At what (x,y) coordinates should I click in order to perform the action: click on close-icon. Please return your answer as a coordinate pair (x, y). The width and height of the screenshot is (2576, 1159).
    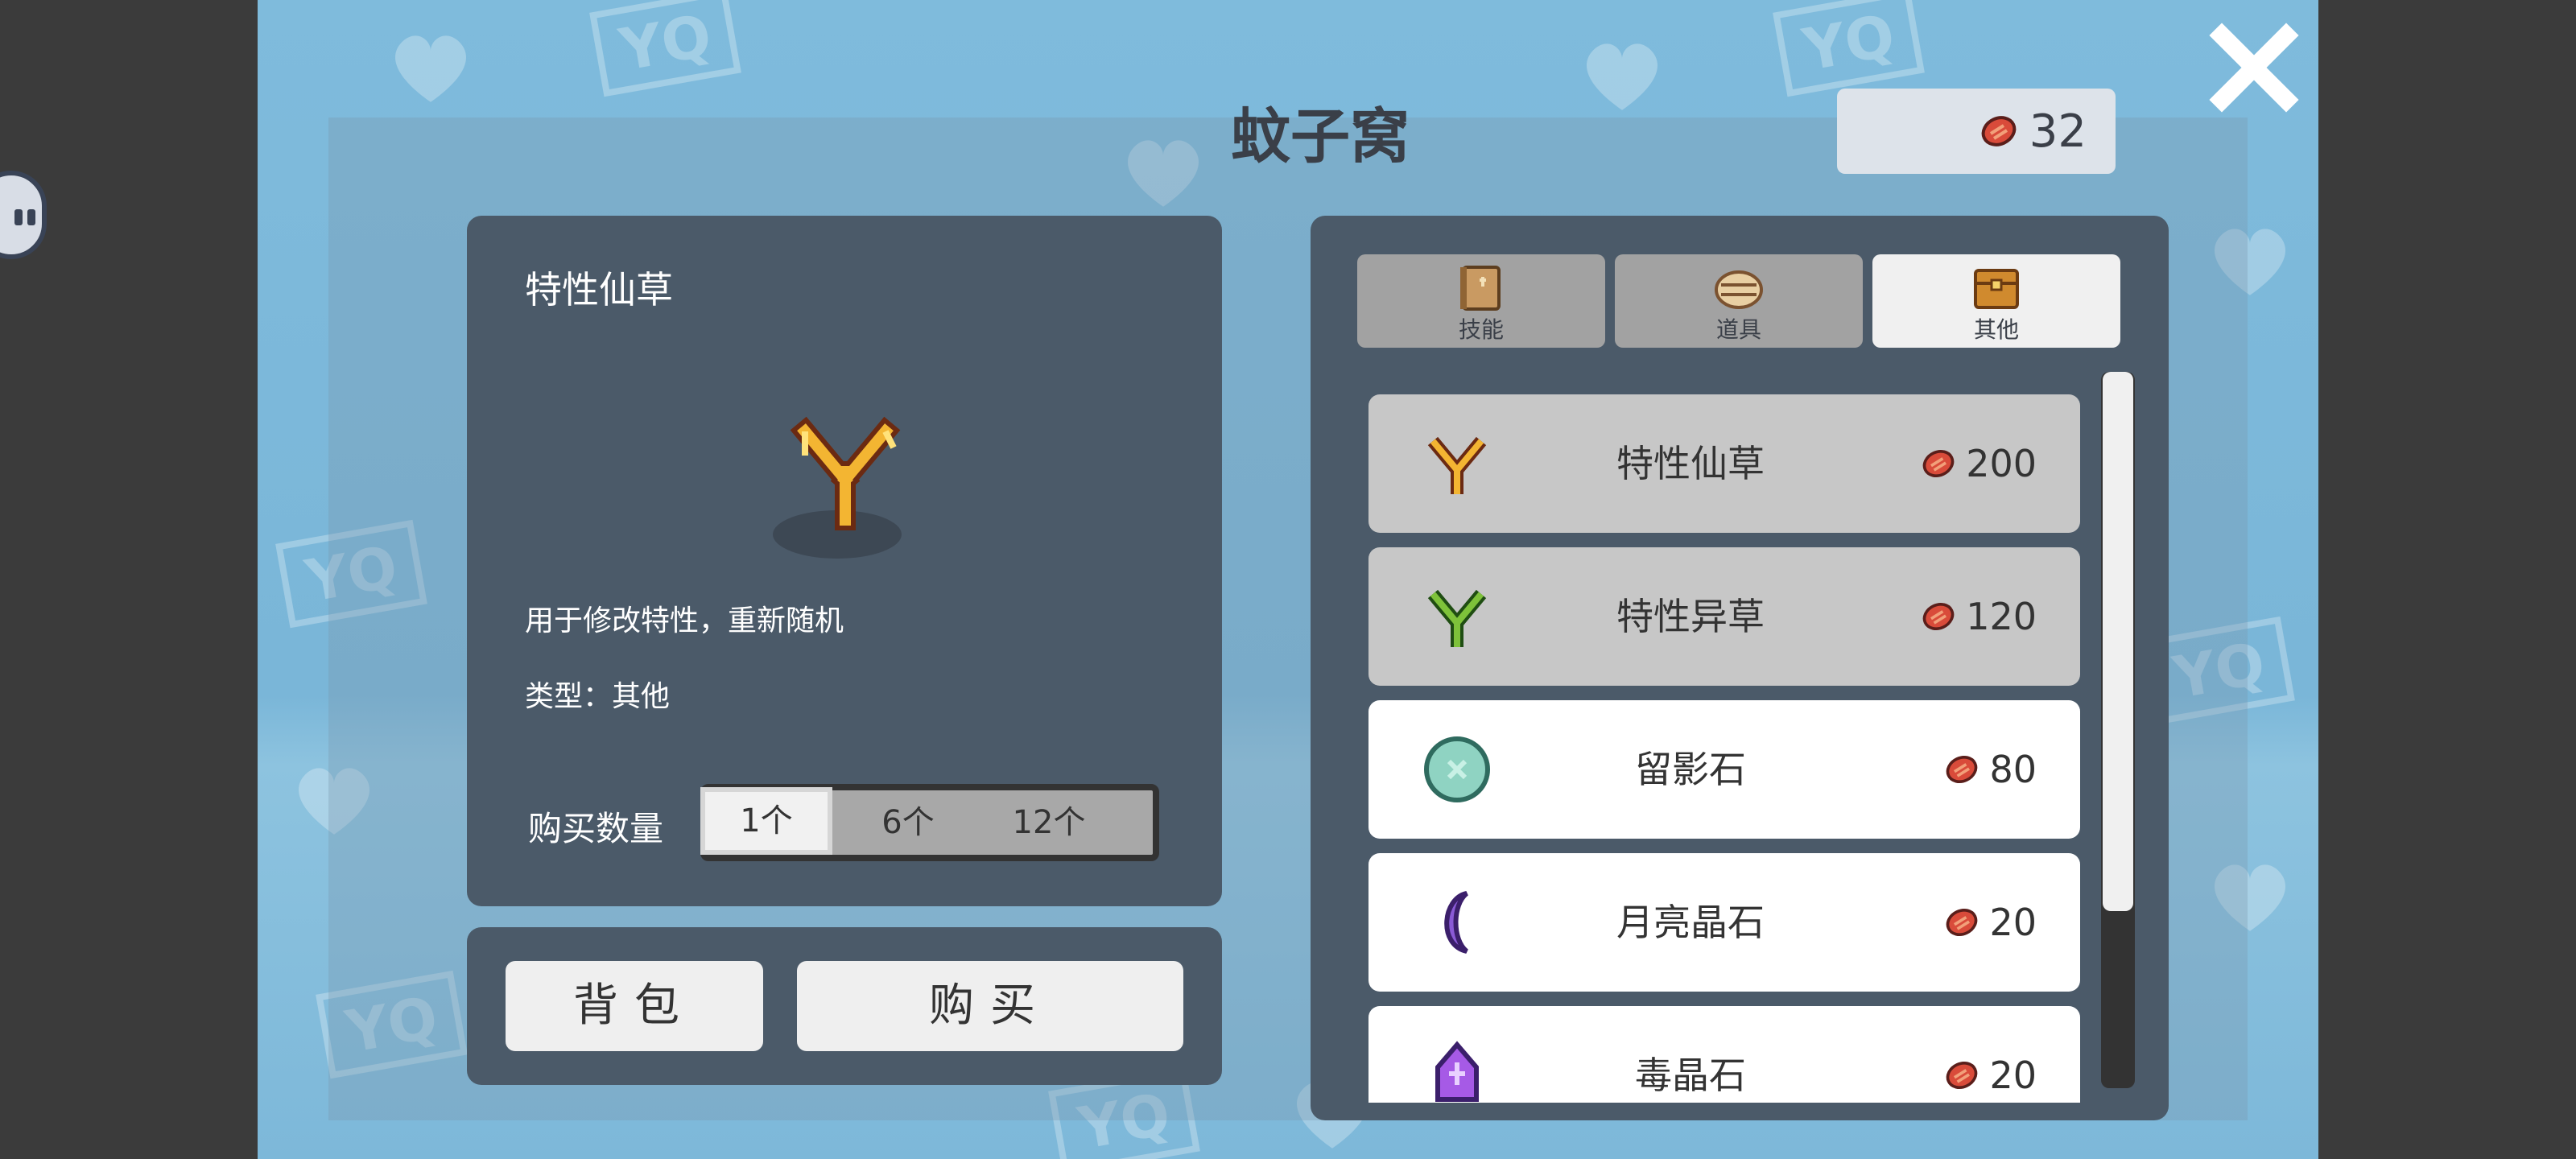
    Looking at the image, I should click on (2254, 67).